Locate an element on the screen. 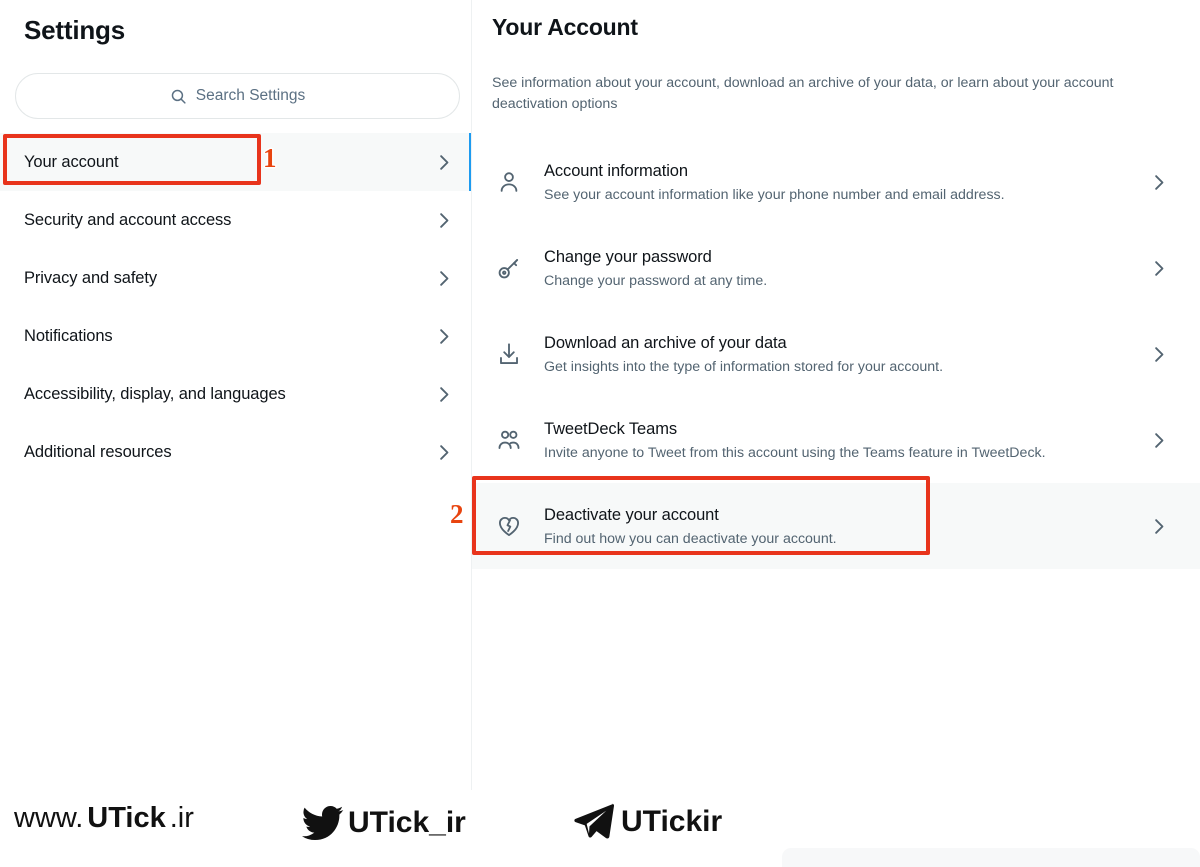  search-icon is located at coordinates (178, 96).